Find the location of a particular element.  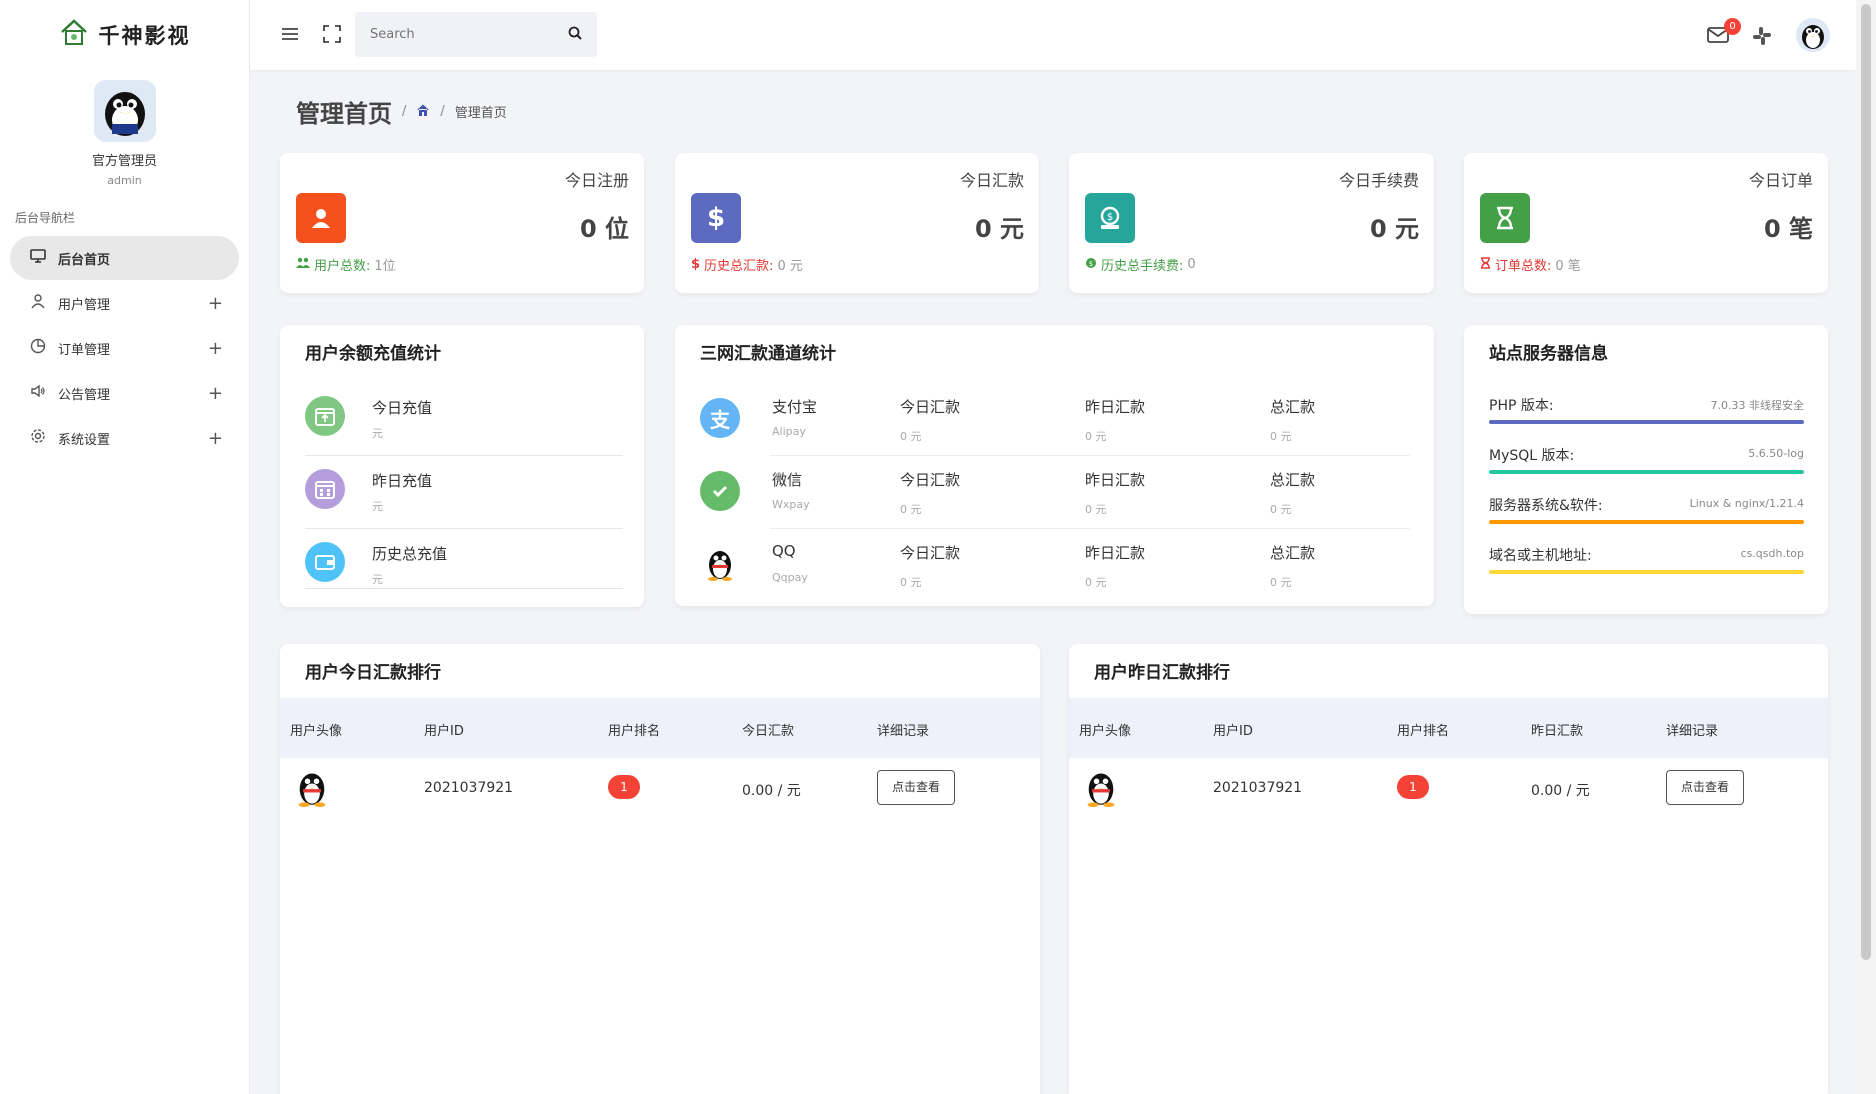

server-info-value: 5.6.50-log is located at coordinates (1776, 453).